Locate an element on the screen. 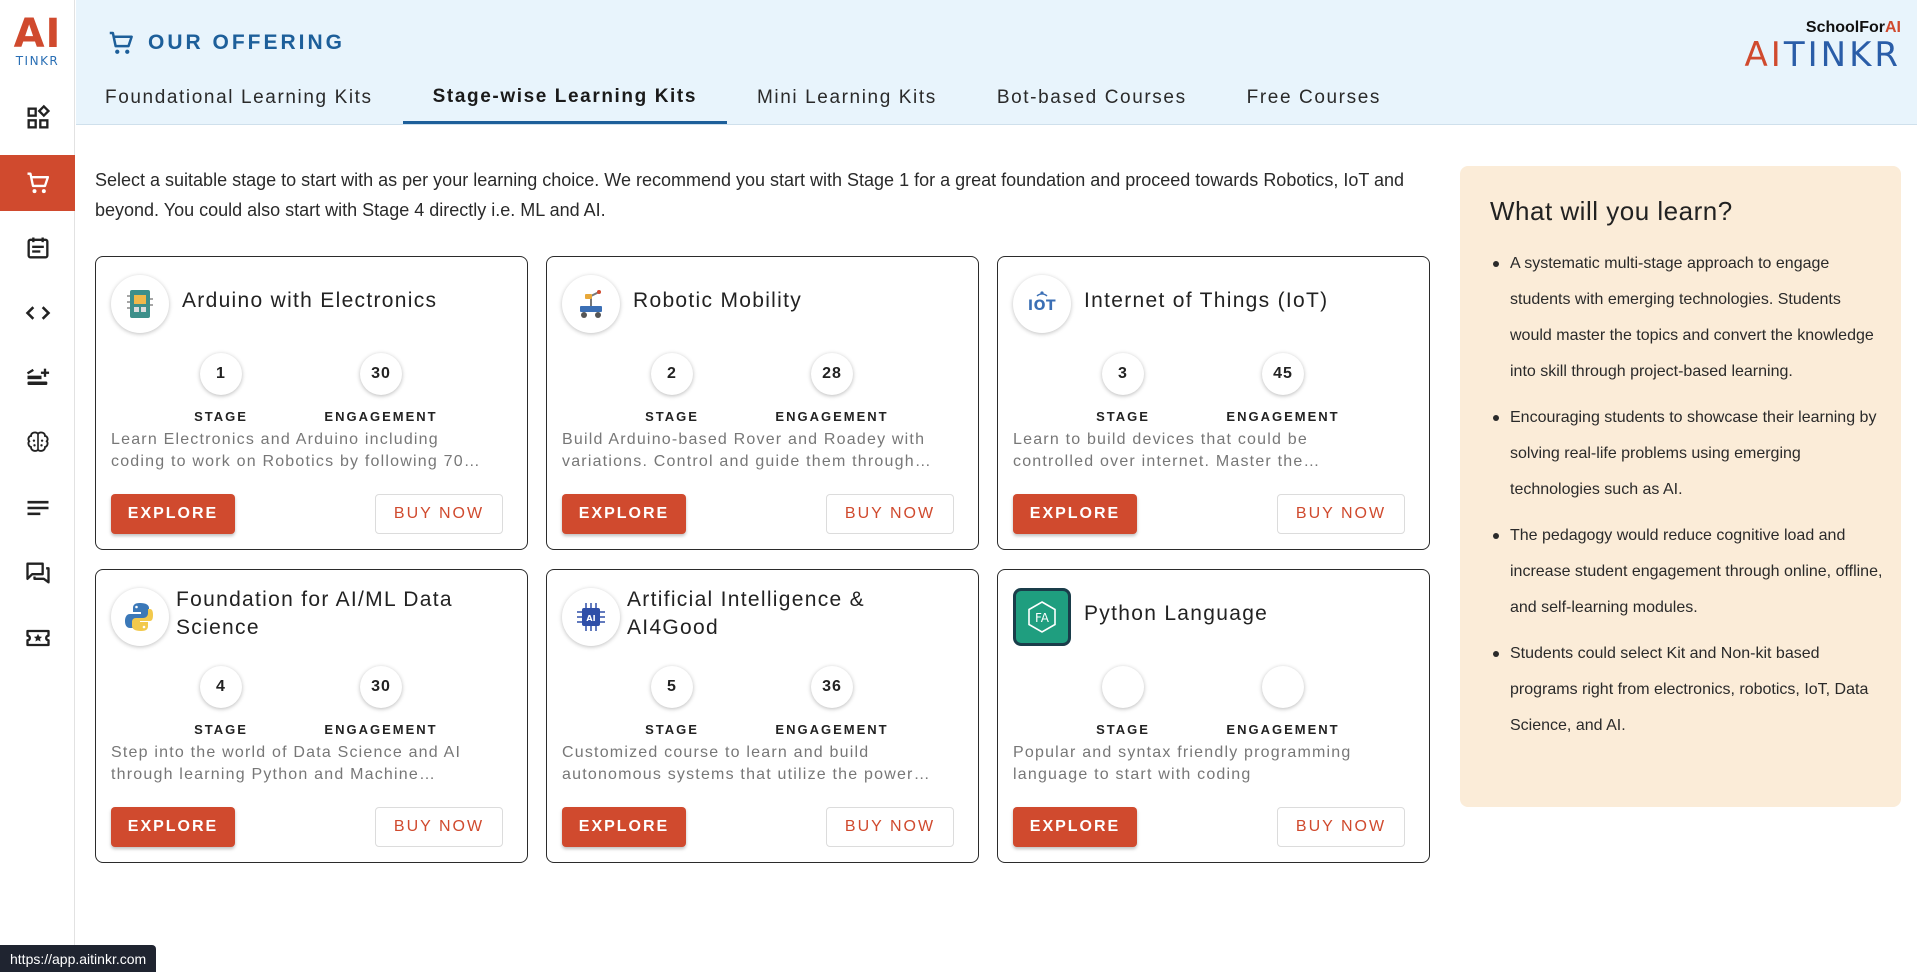 This screenshot has width=1917, height=972. tab-stage-wise-kits: Stage-wise Learning Kits is located at coordinates (564, 98).